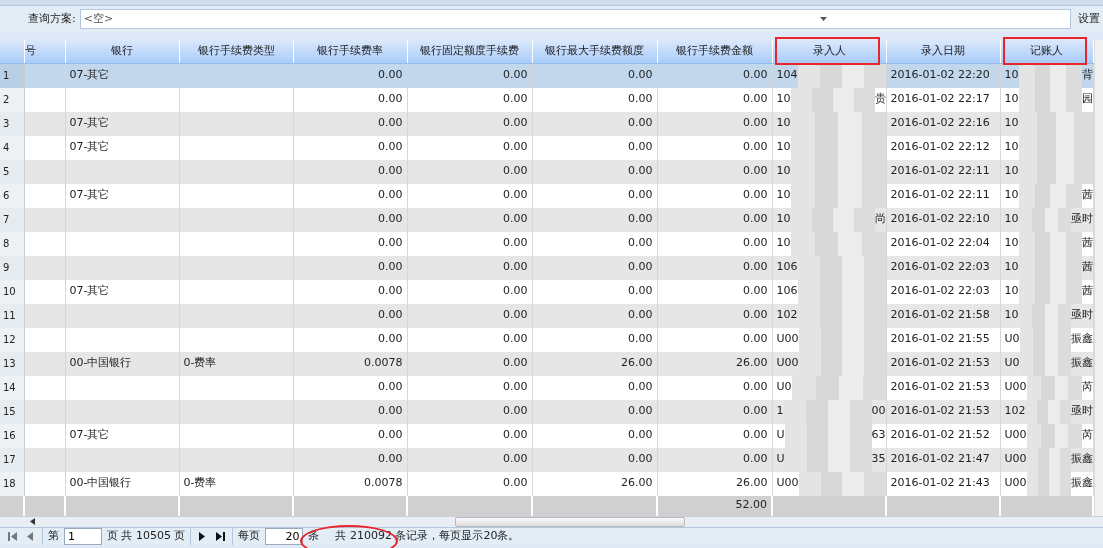  I want to click on table-cell: 2016-01-02 22:10, so click(943, 219).